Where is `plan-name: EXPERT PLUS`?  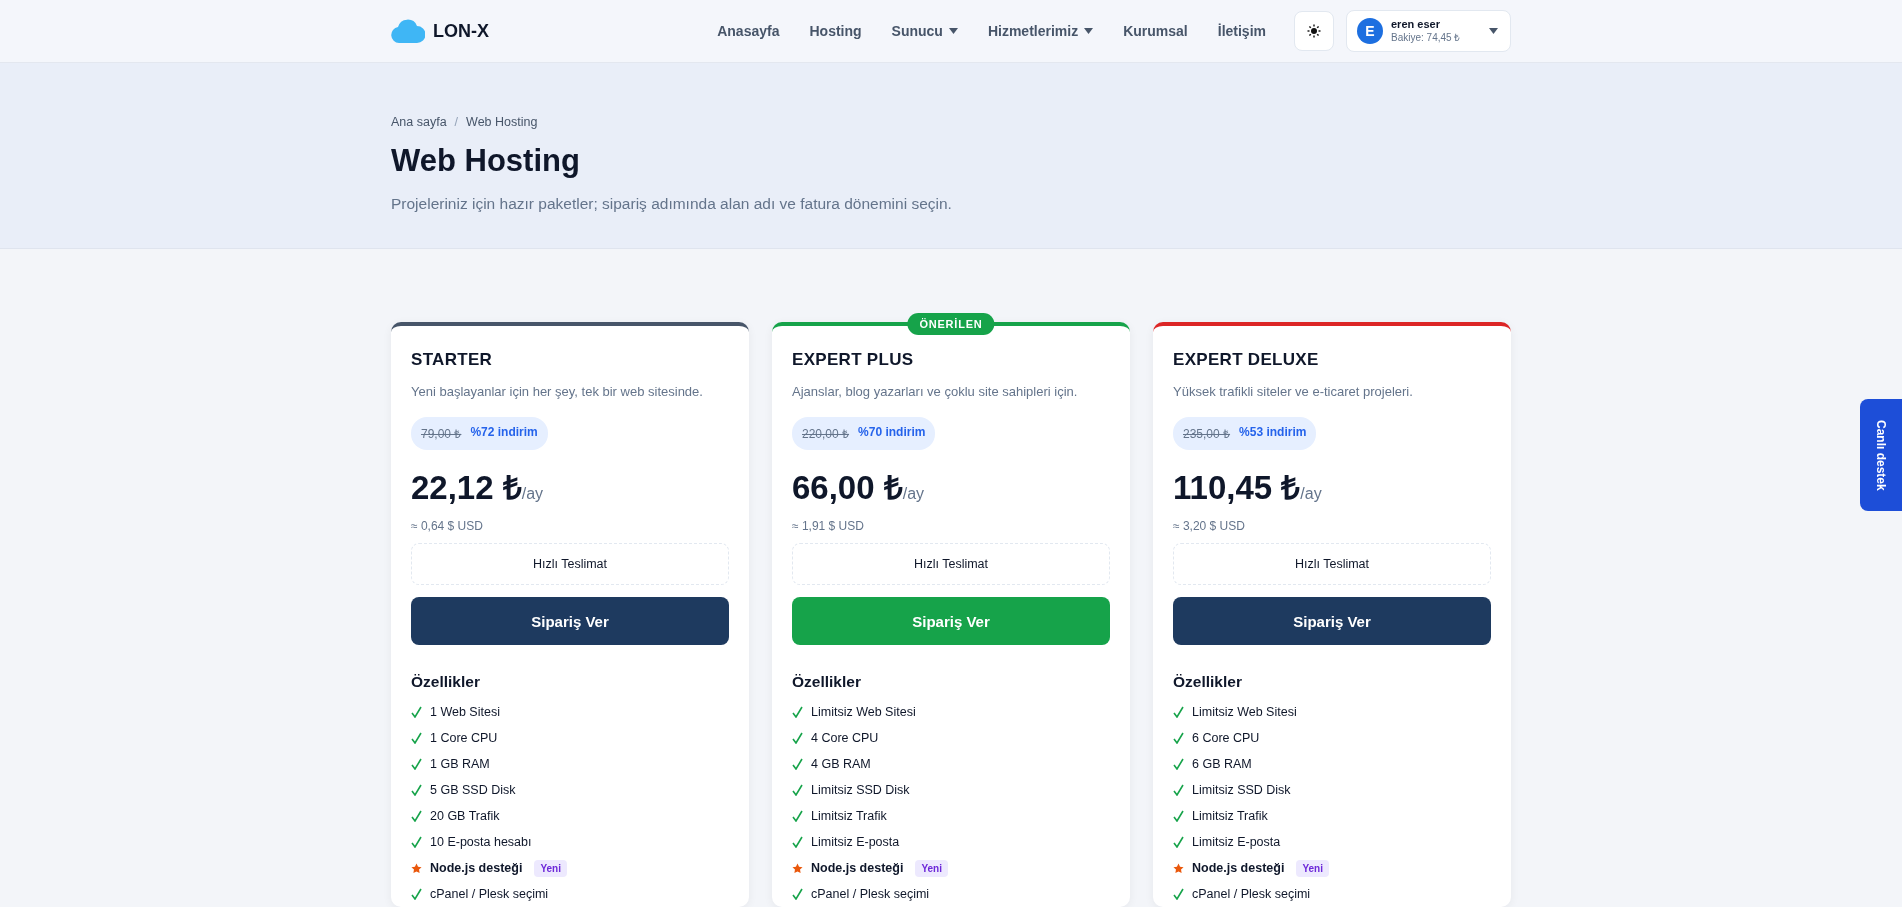
plan-name: EXPERT PLUS is located at coordinates (853, 360).